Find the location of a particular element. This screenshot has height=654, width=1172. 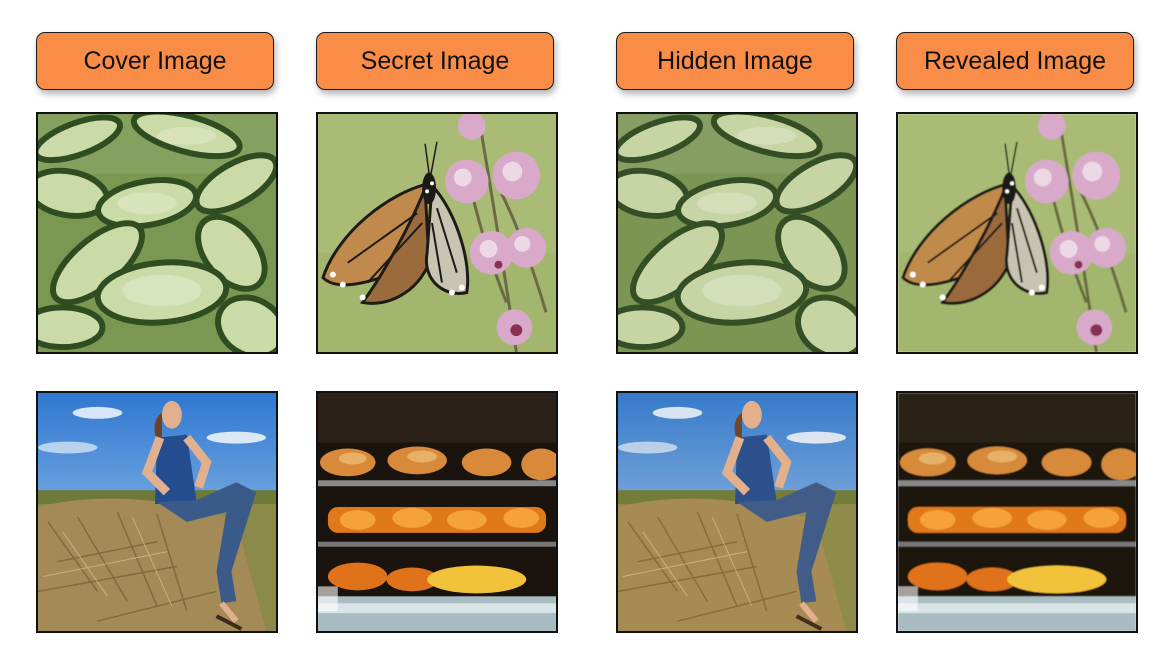

revealed-image-chicken is located at coordinates (1017, 512).